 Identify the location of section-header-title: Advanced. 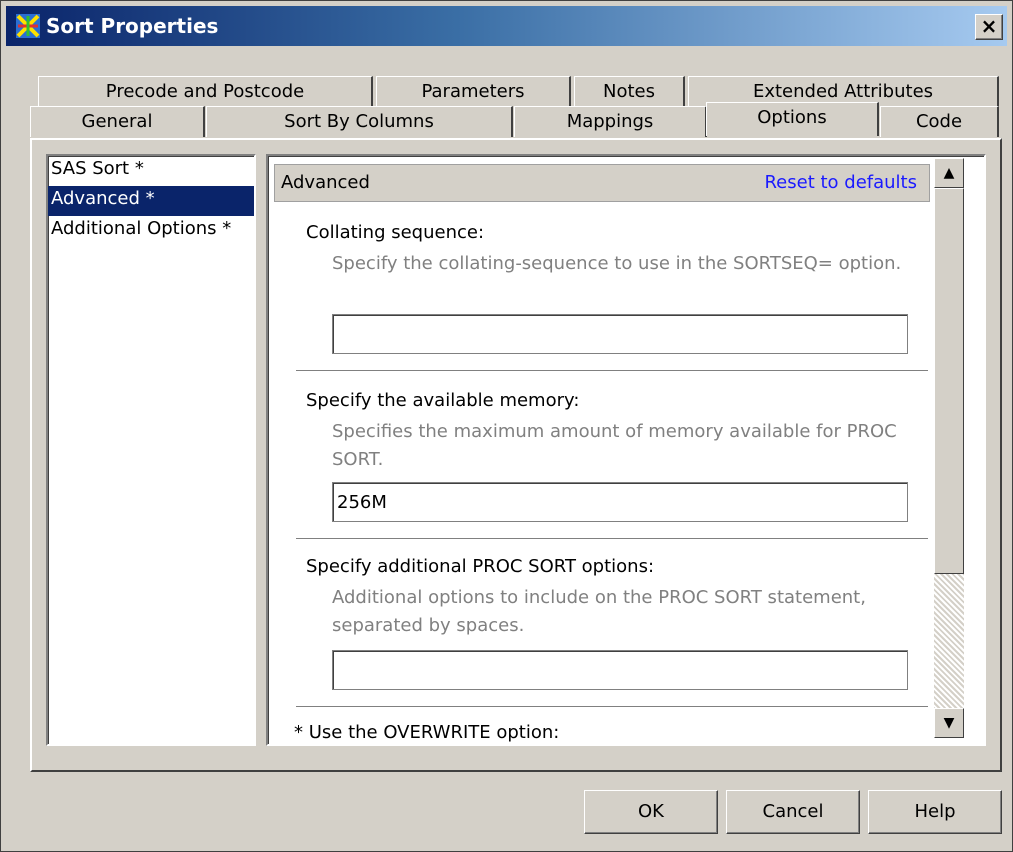
(325, 182).